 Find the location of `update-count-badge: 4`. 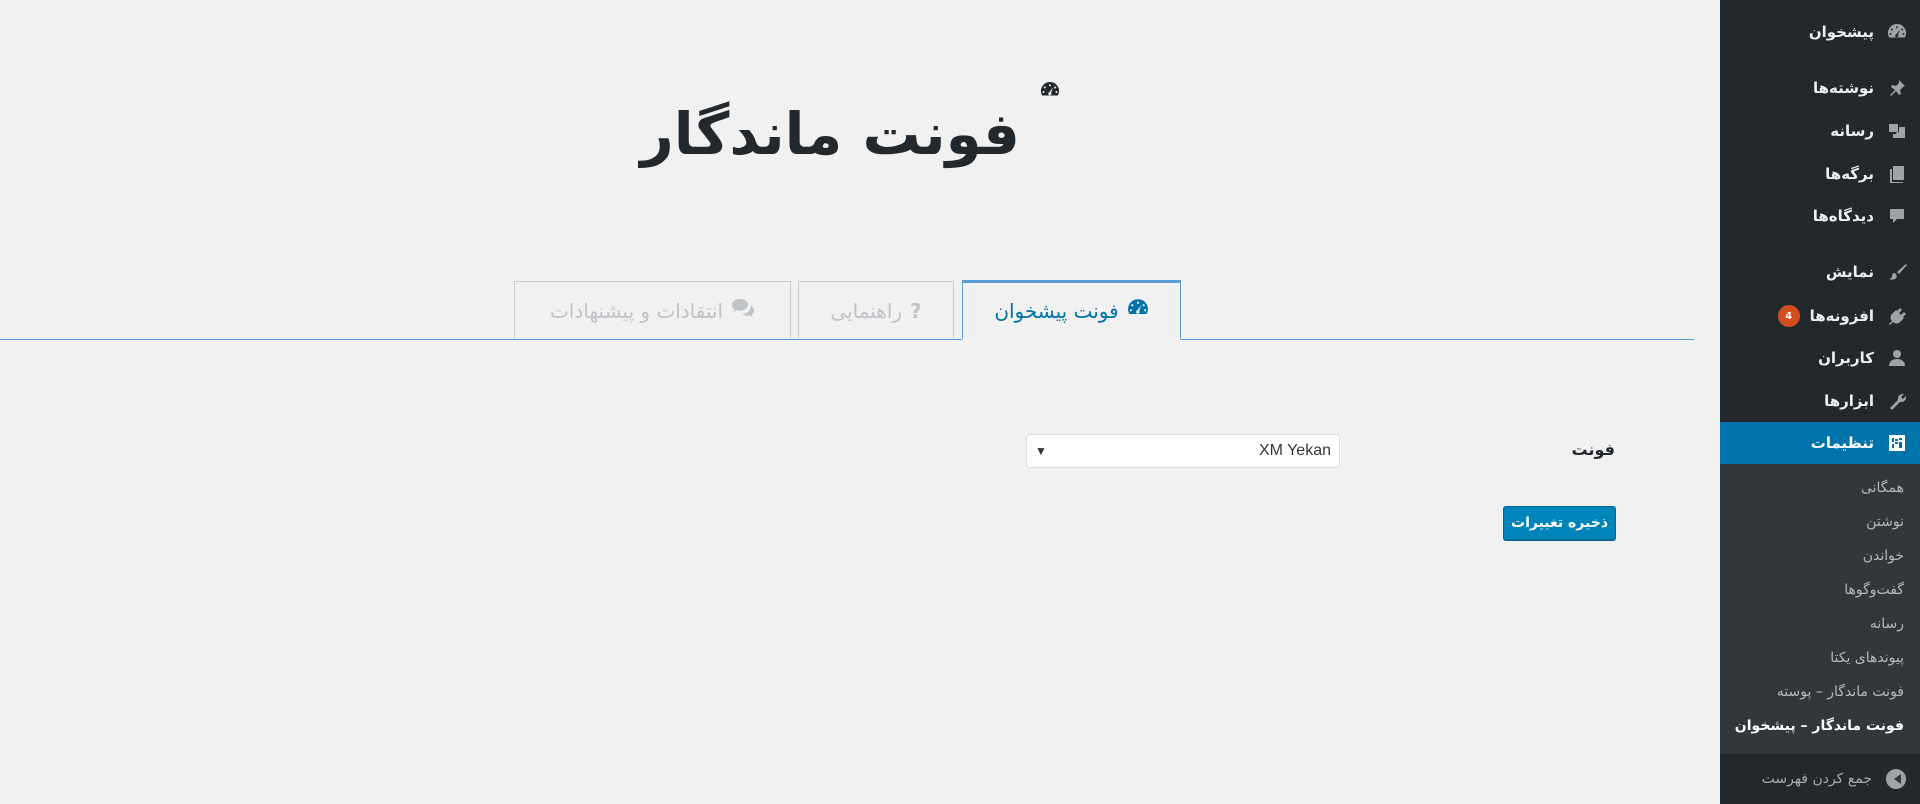

update-count-badge: 4 is located at coordinates (1788, 316).